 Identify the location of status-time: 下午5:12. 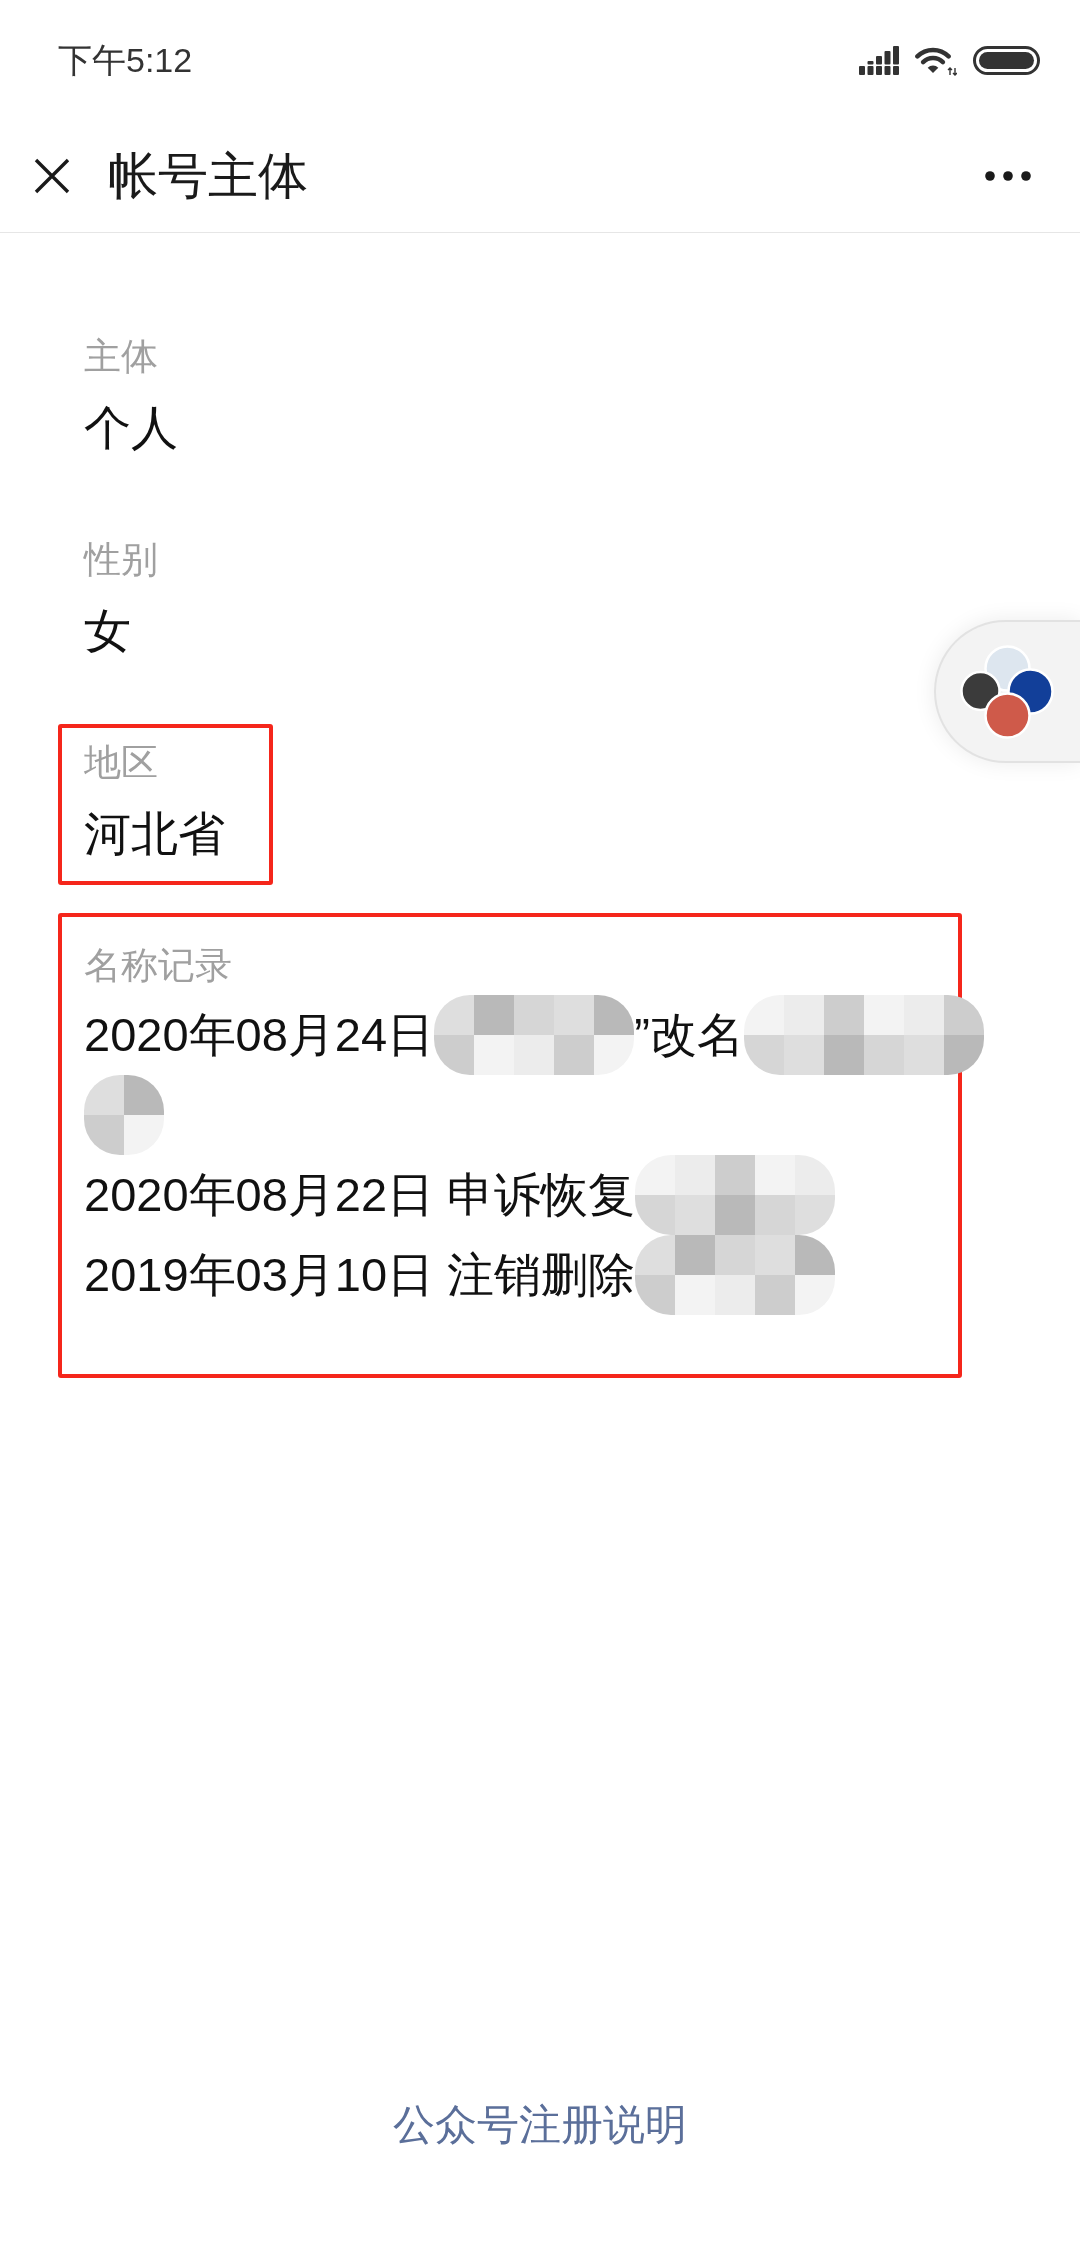
(125, 60).